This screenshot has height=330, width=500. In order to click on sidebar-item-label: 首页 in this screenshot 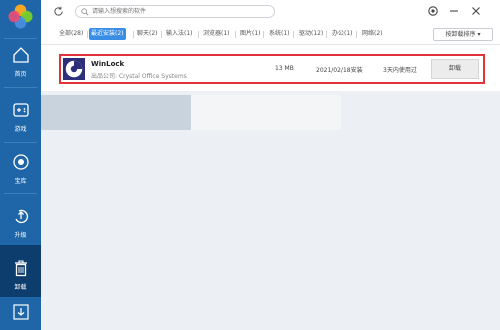, I will do `click(20, 74)`.